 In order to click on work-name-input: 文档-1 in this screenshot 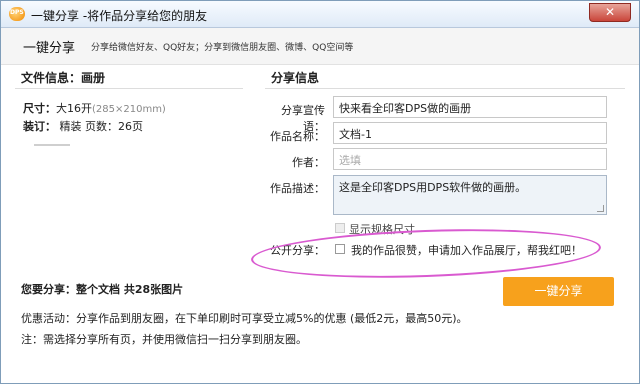, I will do `click(470, 133)`.